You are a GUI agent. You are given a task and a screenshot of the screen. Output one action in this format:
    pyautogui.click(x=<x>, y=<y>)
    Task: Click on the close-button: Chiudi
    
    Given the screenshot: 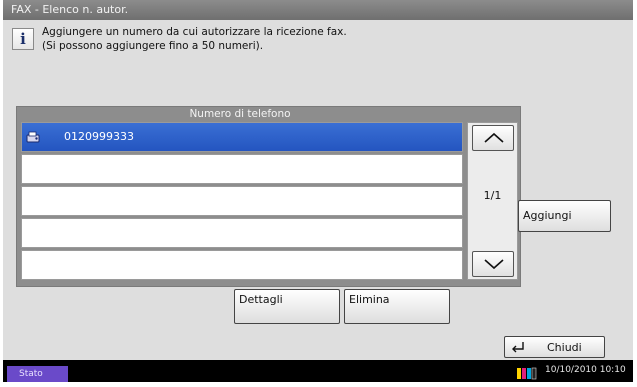 What is the action you would take?
    pyautogui.click(x=554, y=347)
    